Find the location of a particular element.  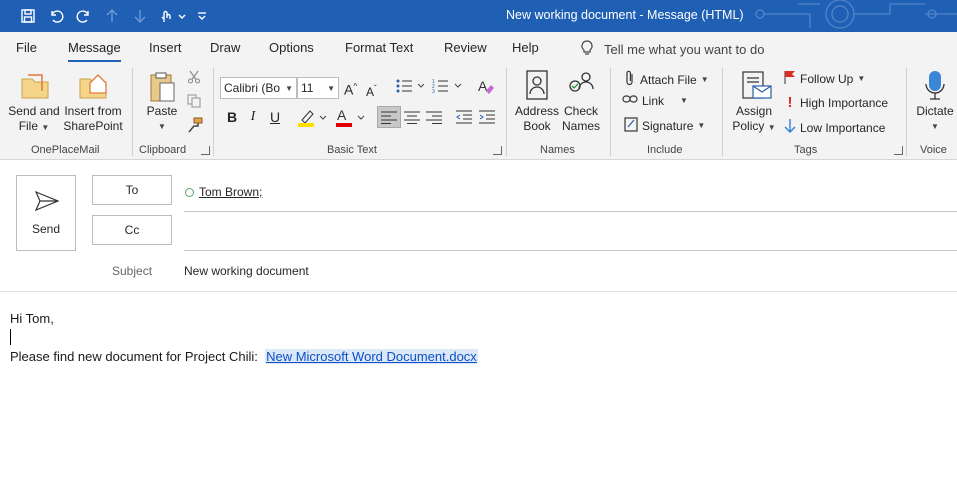

lightbulb-icon is located at coordinates (587, 49).